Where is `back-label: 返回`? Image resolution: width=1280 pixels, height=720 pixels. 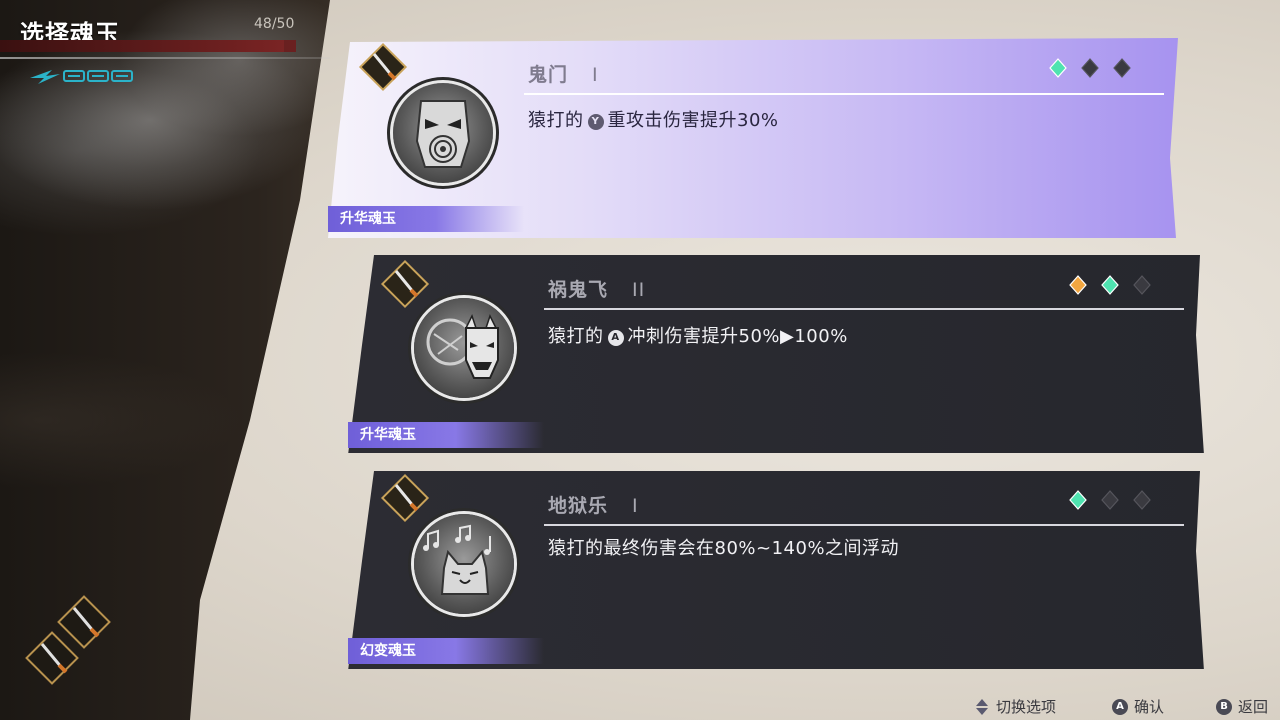
back-label: 返回 is located at coordinates (1253, 707).